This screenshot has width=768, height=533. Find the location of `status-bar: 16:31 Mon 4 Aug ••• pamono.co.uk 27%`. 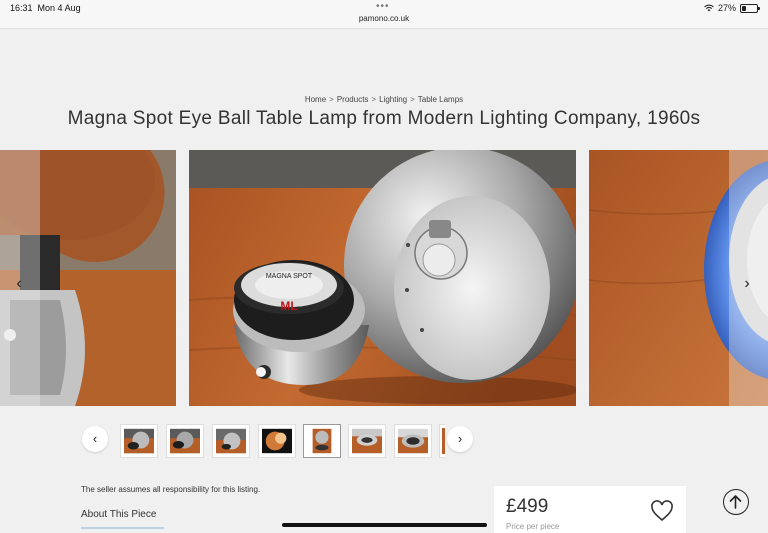

status-bar: 16:31 Mon 4 Aug ••• pamono.co.uk 27% is located at coordinates (384, 14).